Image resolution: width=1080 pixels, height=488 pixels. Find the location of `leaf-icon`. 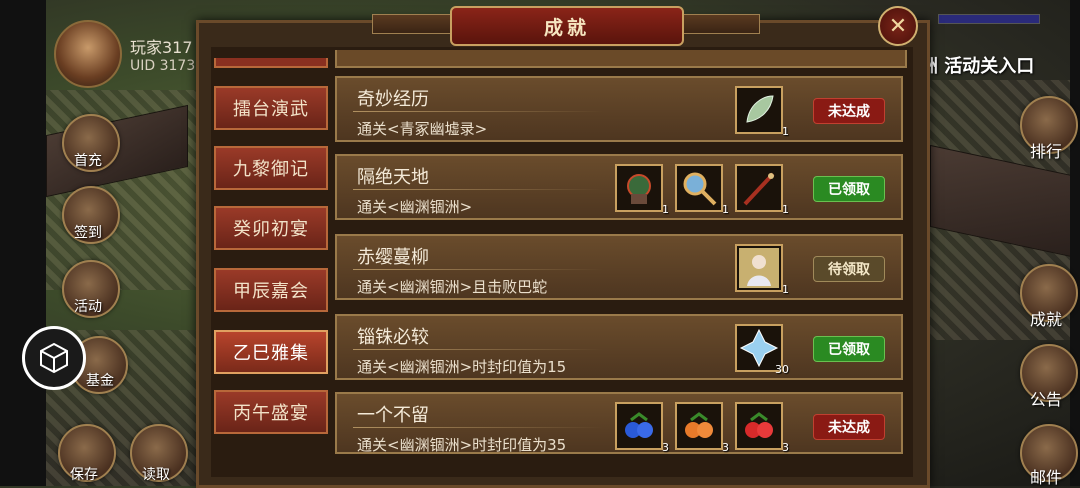

leaf-icon is located at coordinates (760, 109).